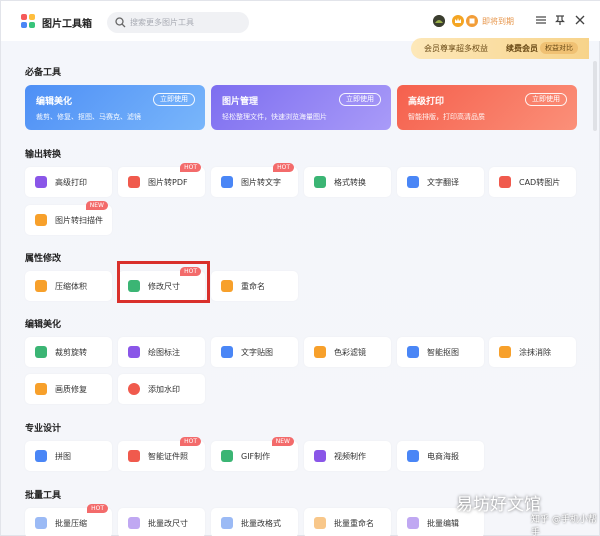  I want to click on tool-text-translate: 文字翻译, so click(440, 182).